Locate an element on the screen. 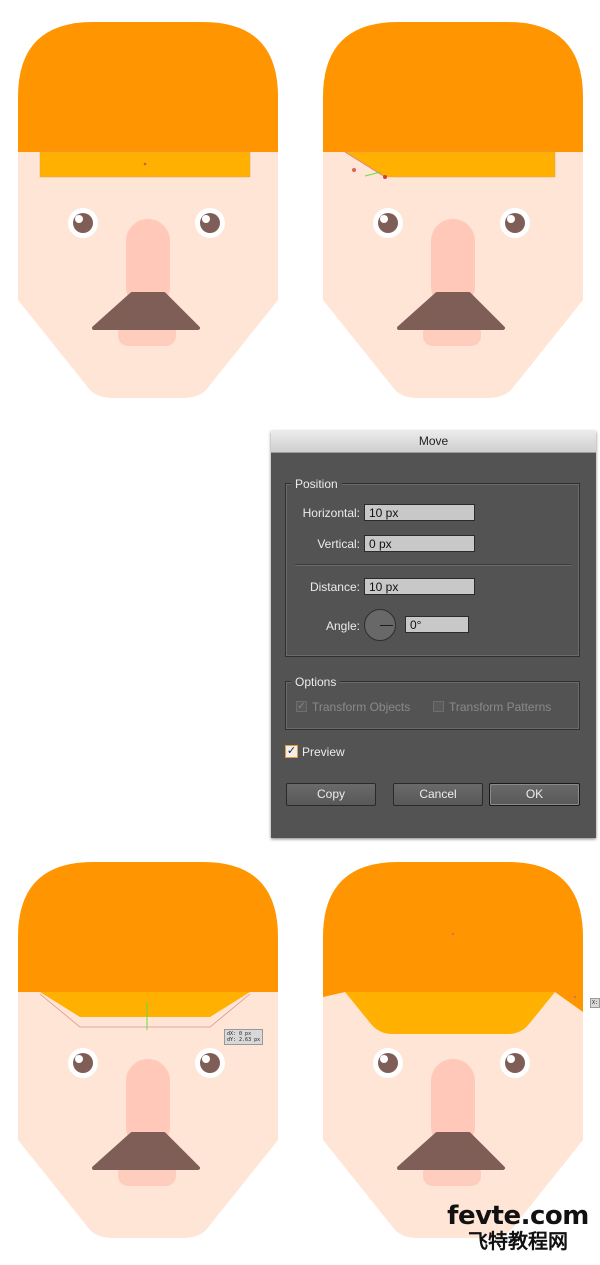 The height and width of the screenshot is (1265, 600). transform-patterns-checkbox is located at coordinates (438, 706).